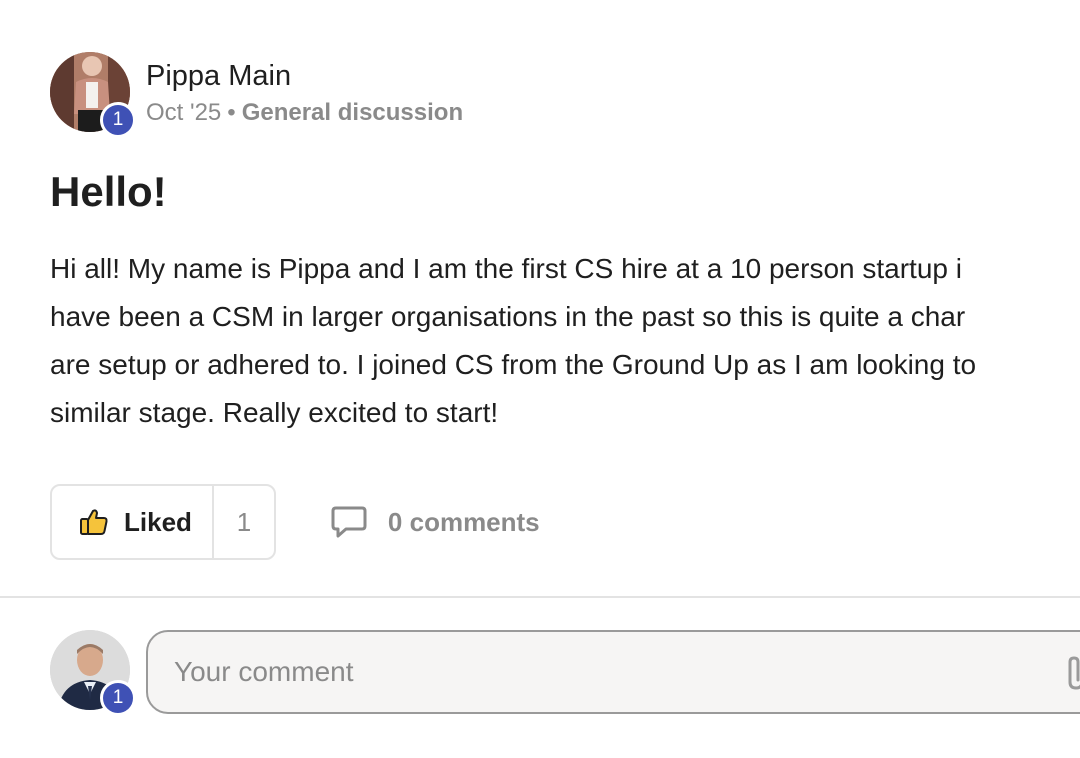 This screenshot has height=758, width=1080. What do you see at coordinates (295, 522) in the screenshot?
I see `post-actions: Liked 1 0 comments` at bounding box center [295, 522].